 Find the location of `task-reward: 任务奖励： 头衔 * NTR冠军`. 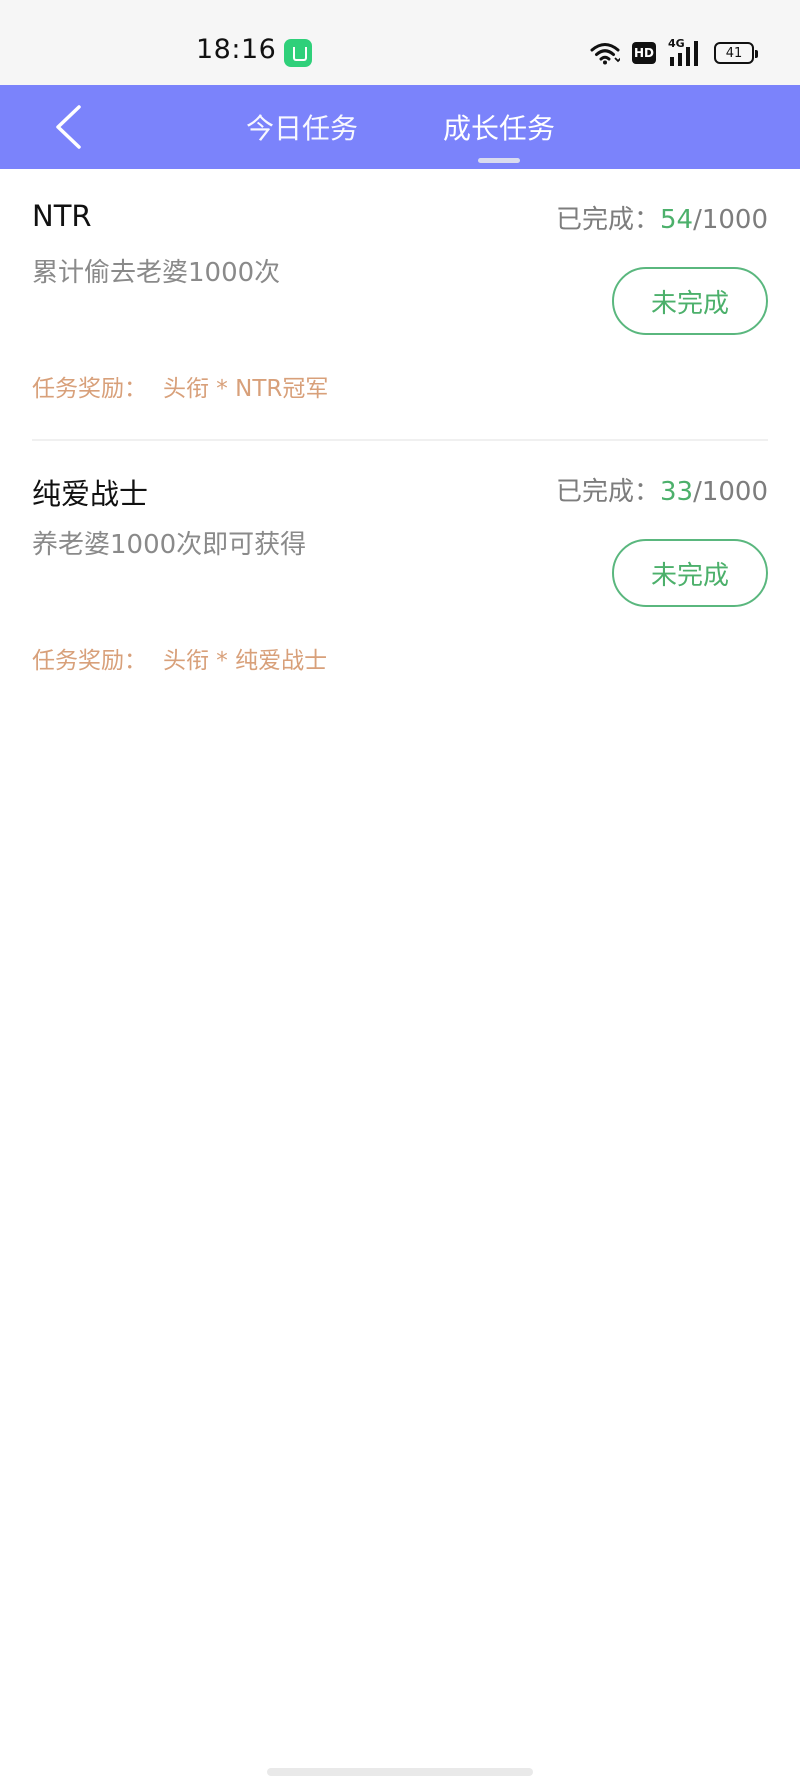

task-reward: 任务奖励： 头衔 * NTR冠军 is located at coordinates (180, 386).